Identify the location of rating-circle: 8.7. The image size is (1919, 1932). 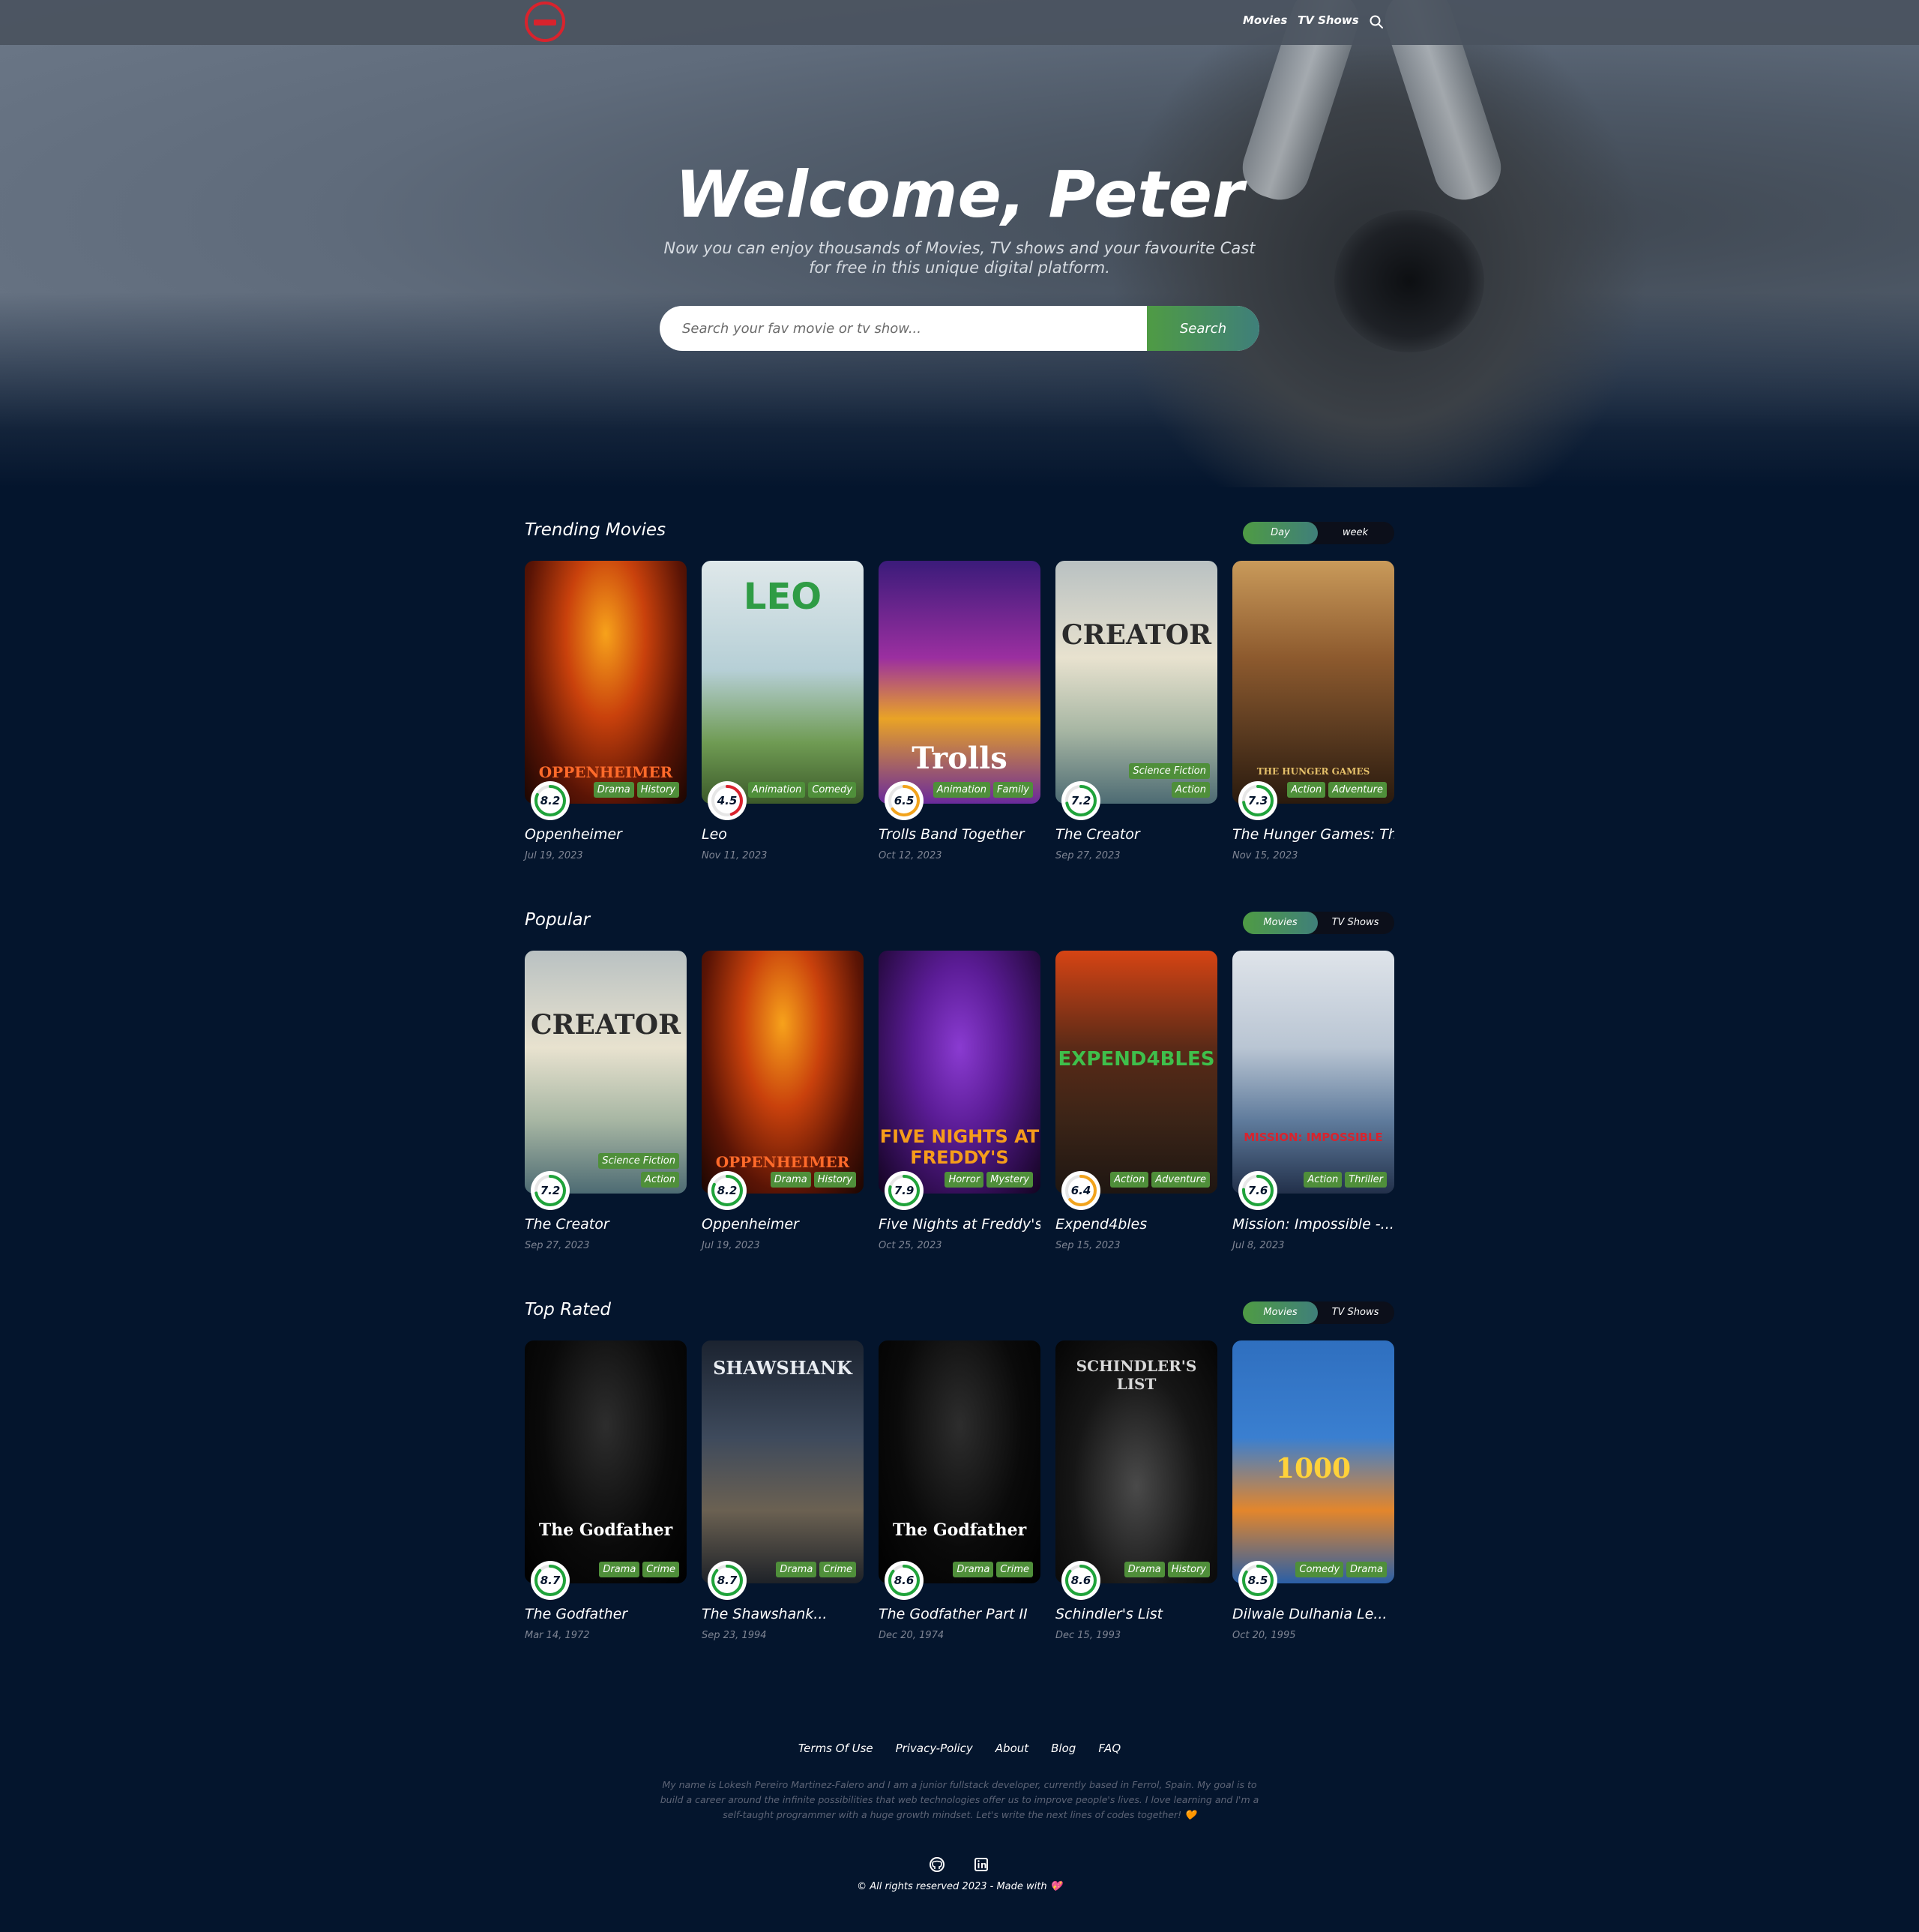
(727, 1581).